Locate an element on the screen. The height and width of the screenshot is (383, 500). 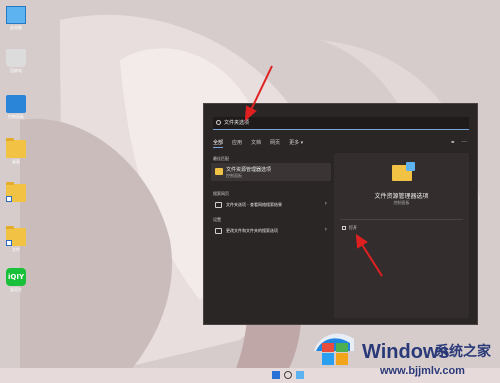
search-input: 文件夹选项 is located at coordinates (341, 123).